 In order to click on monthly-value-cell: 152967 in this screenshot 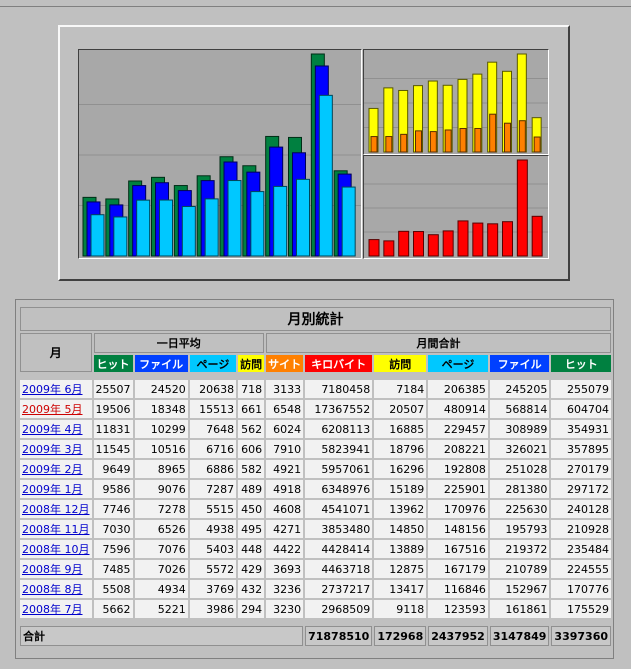, I will do `click(519, 589)`.